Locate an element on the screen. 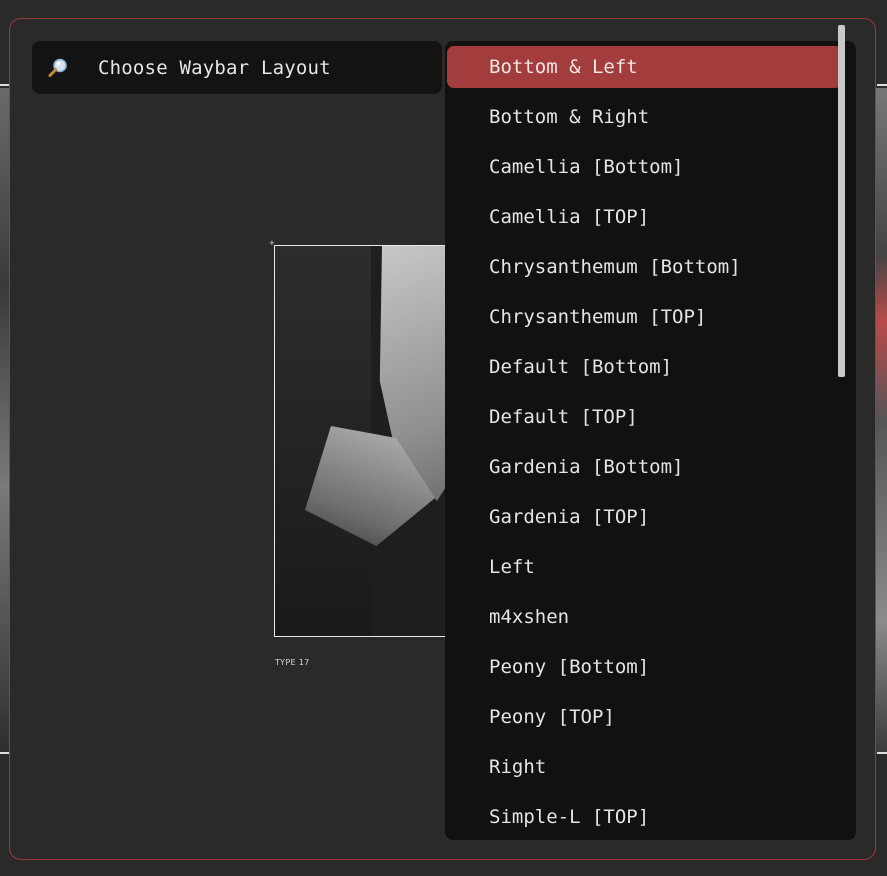 The height and width of the screenshot is (876, 887). list-item: Peony [Bottom] is located at coordinates (644, 667).